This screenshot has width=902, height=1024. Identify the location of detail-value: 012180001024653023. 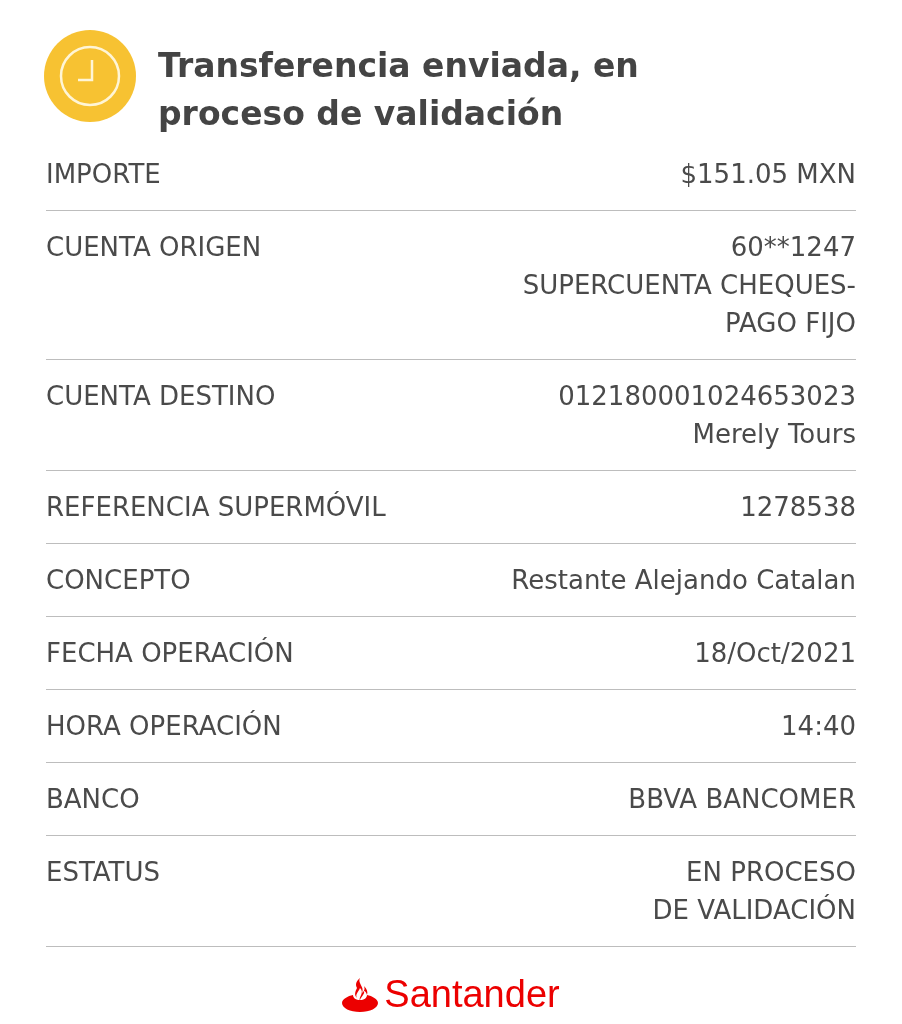
(707, 396).